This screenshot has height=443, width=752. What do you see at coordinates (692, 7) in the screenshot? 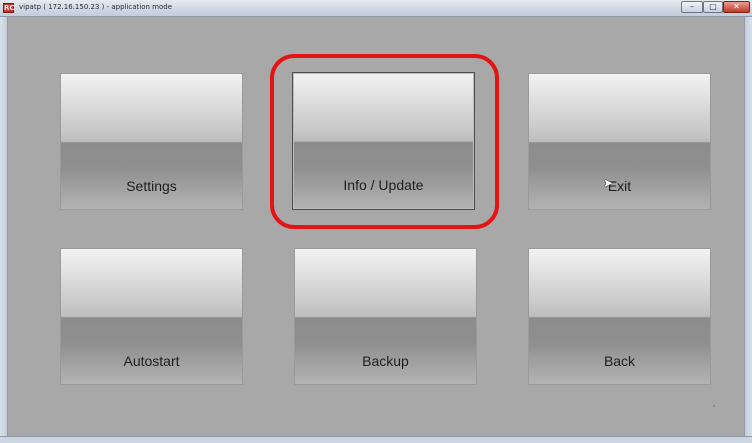
I see `minimize-button: –` at bounding box center [692, 7].